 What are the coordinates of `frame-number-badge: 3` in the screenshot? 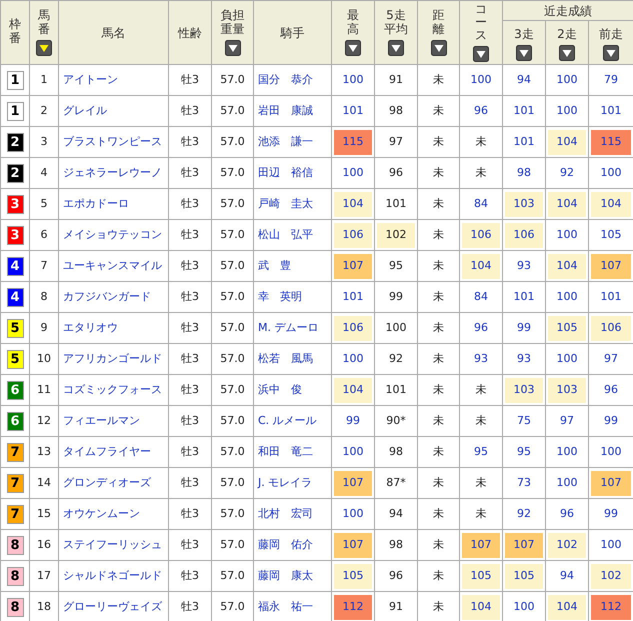 It's located at (15, 235).